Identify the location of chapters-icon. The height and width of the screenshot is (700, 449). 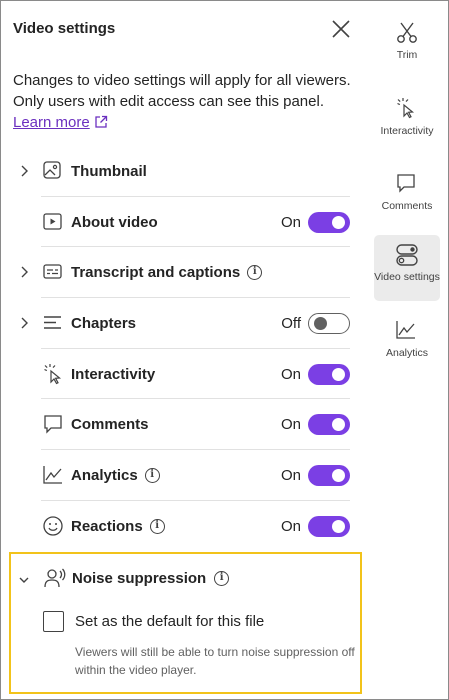
(52, 322).